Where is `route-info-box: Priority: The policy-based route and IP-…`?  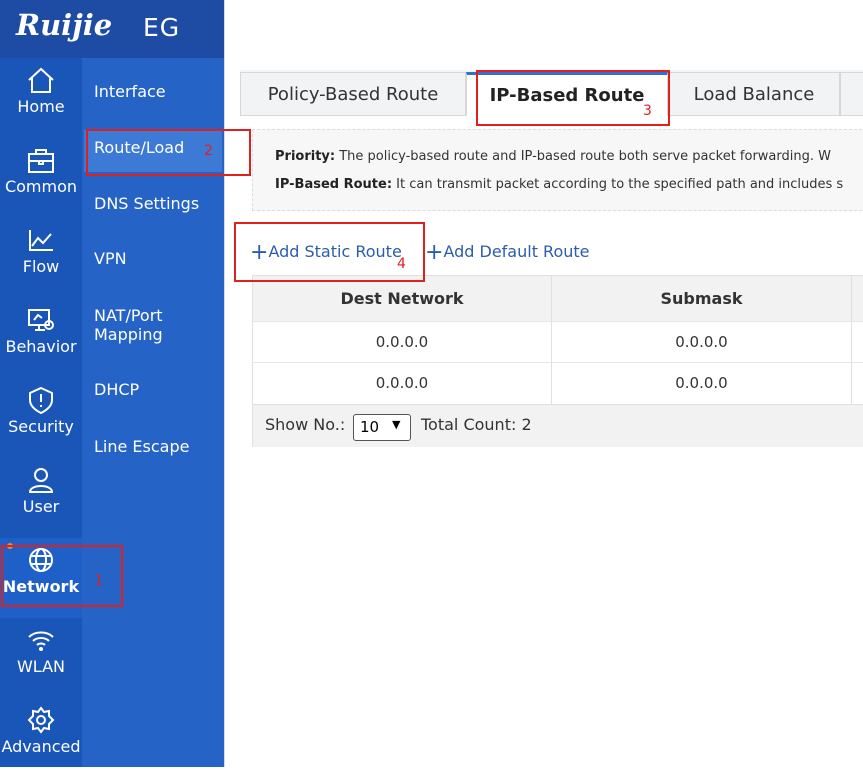
route-info-box: Priority: The policy-based route and IP-… is located at coordinates (557, 170).